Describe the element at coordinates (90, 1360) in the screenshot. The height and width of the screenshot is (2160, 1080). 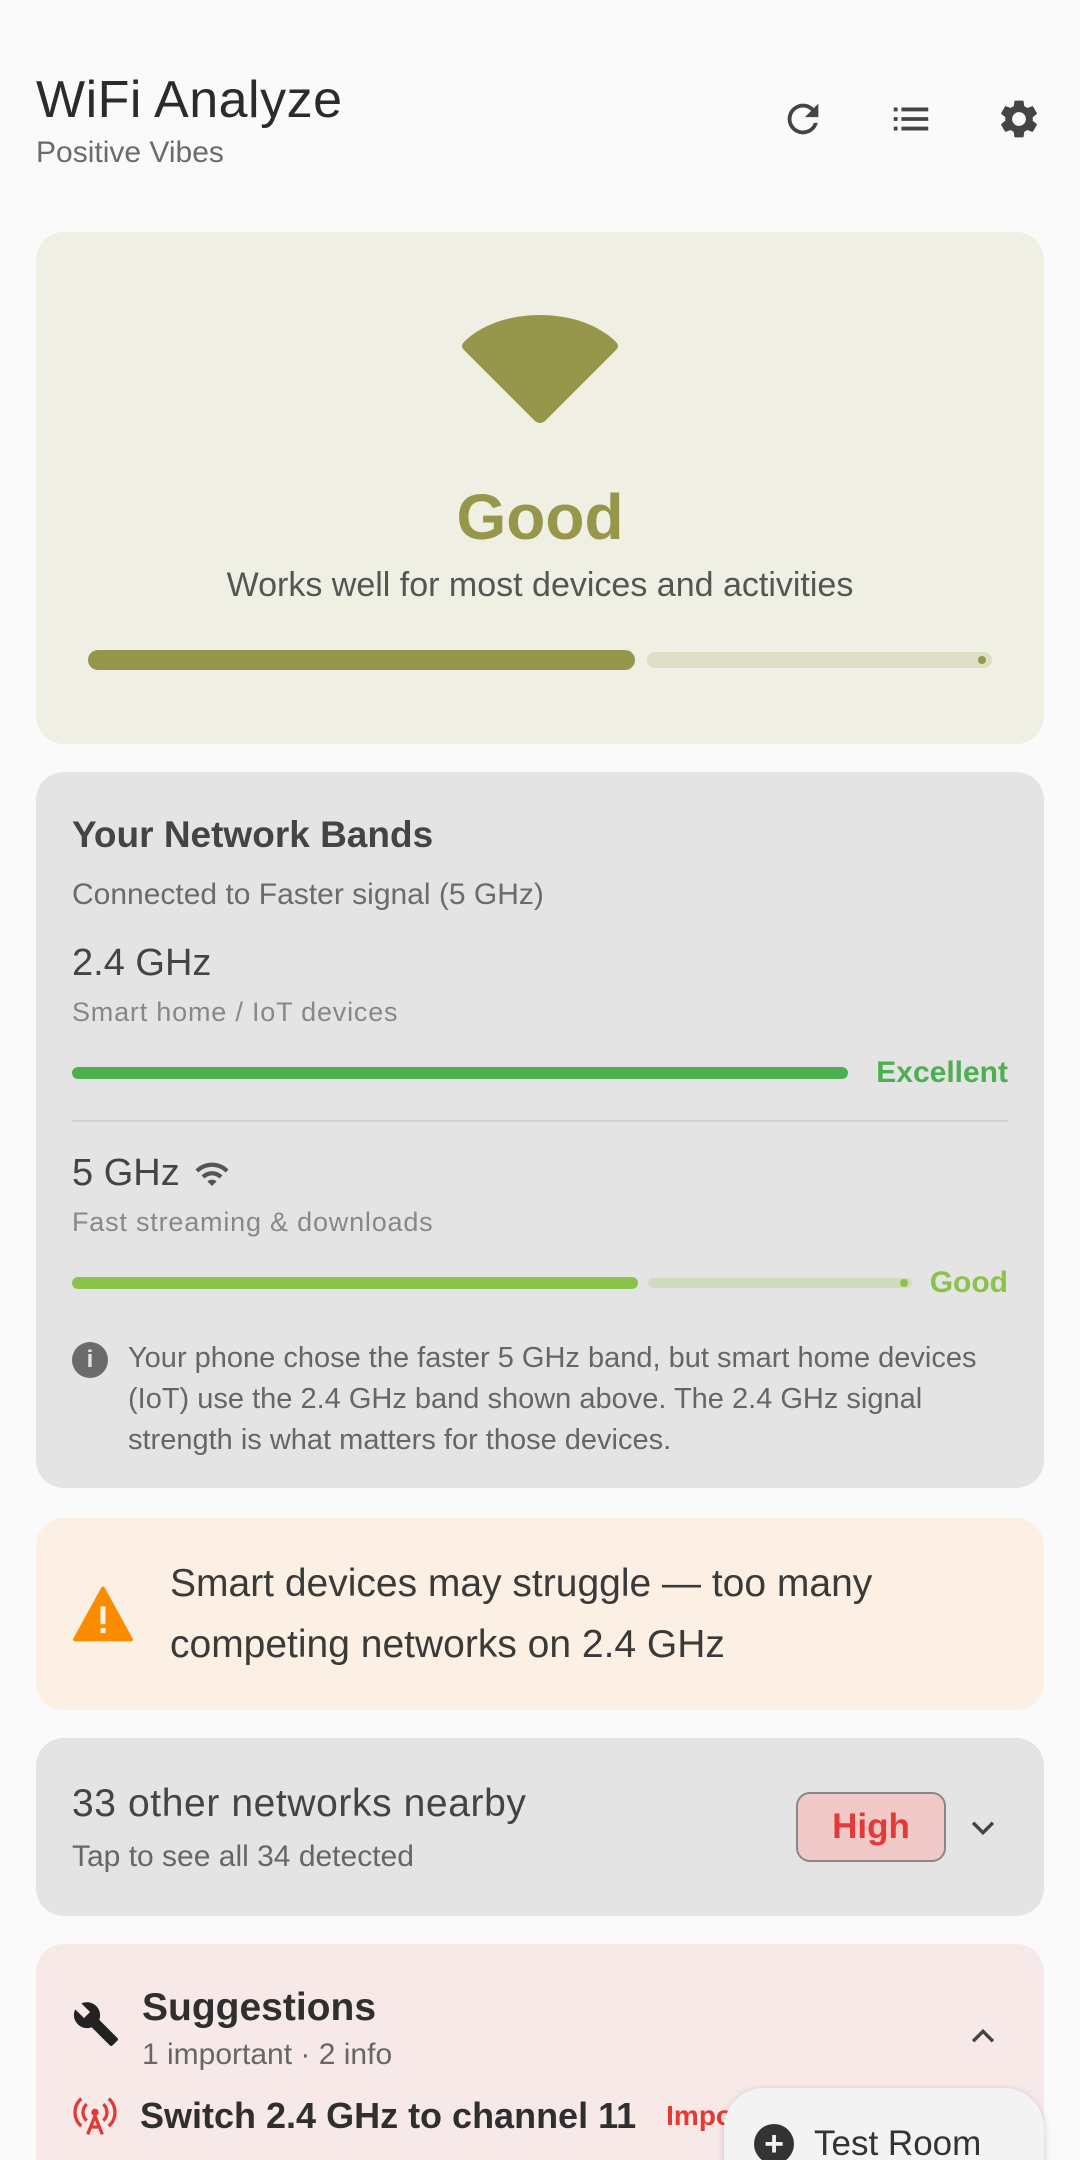
I see `info-icon: i` at that location.